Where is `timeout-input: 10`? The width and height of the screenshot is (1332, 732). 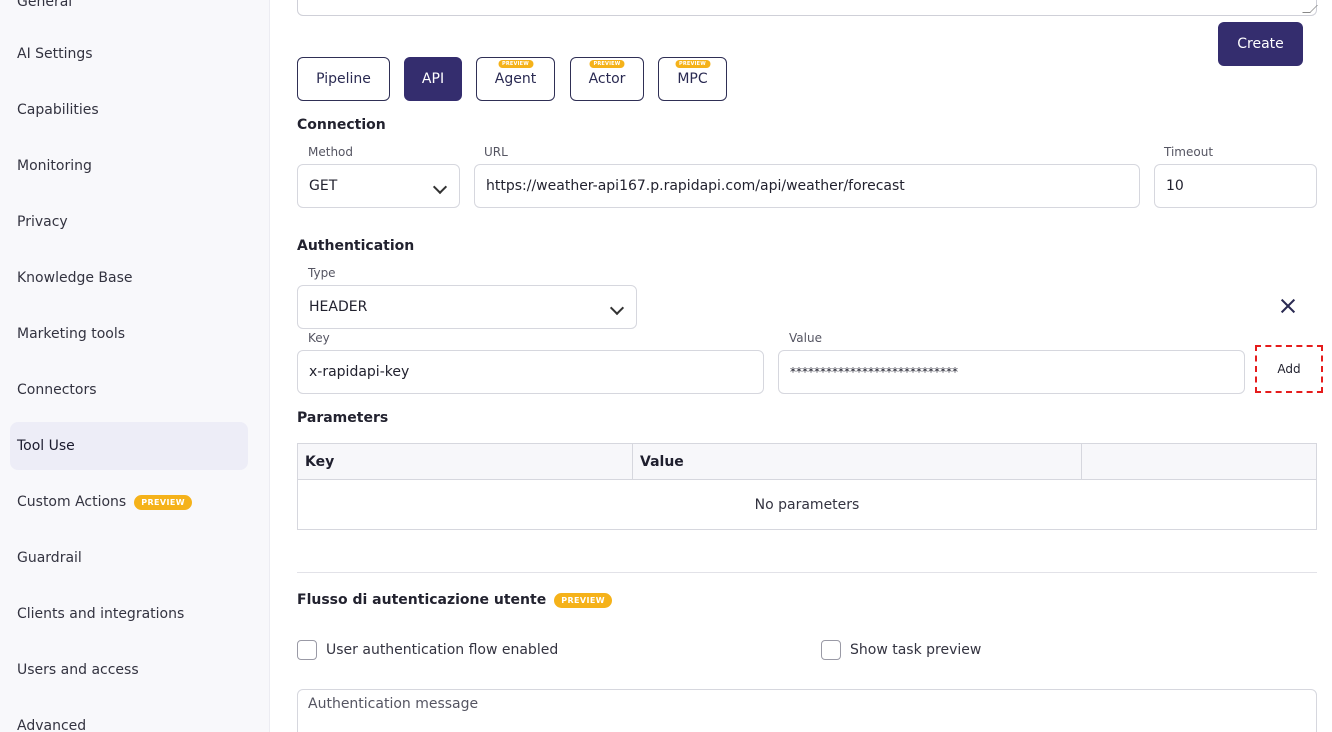 timeout-input: 10 is located at coordinates (1235, 186).